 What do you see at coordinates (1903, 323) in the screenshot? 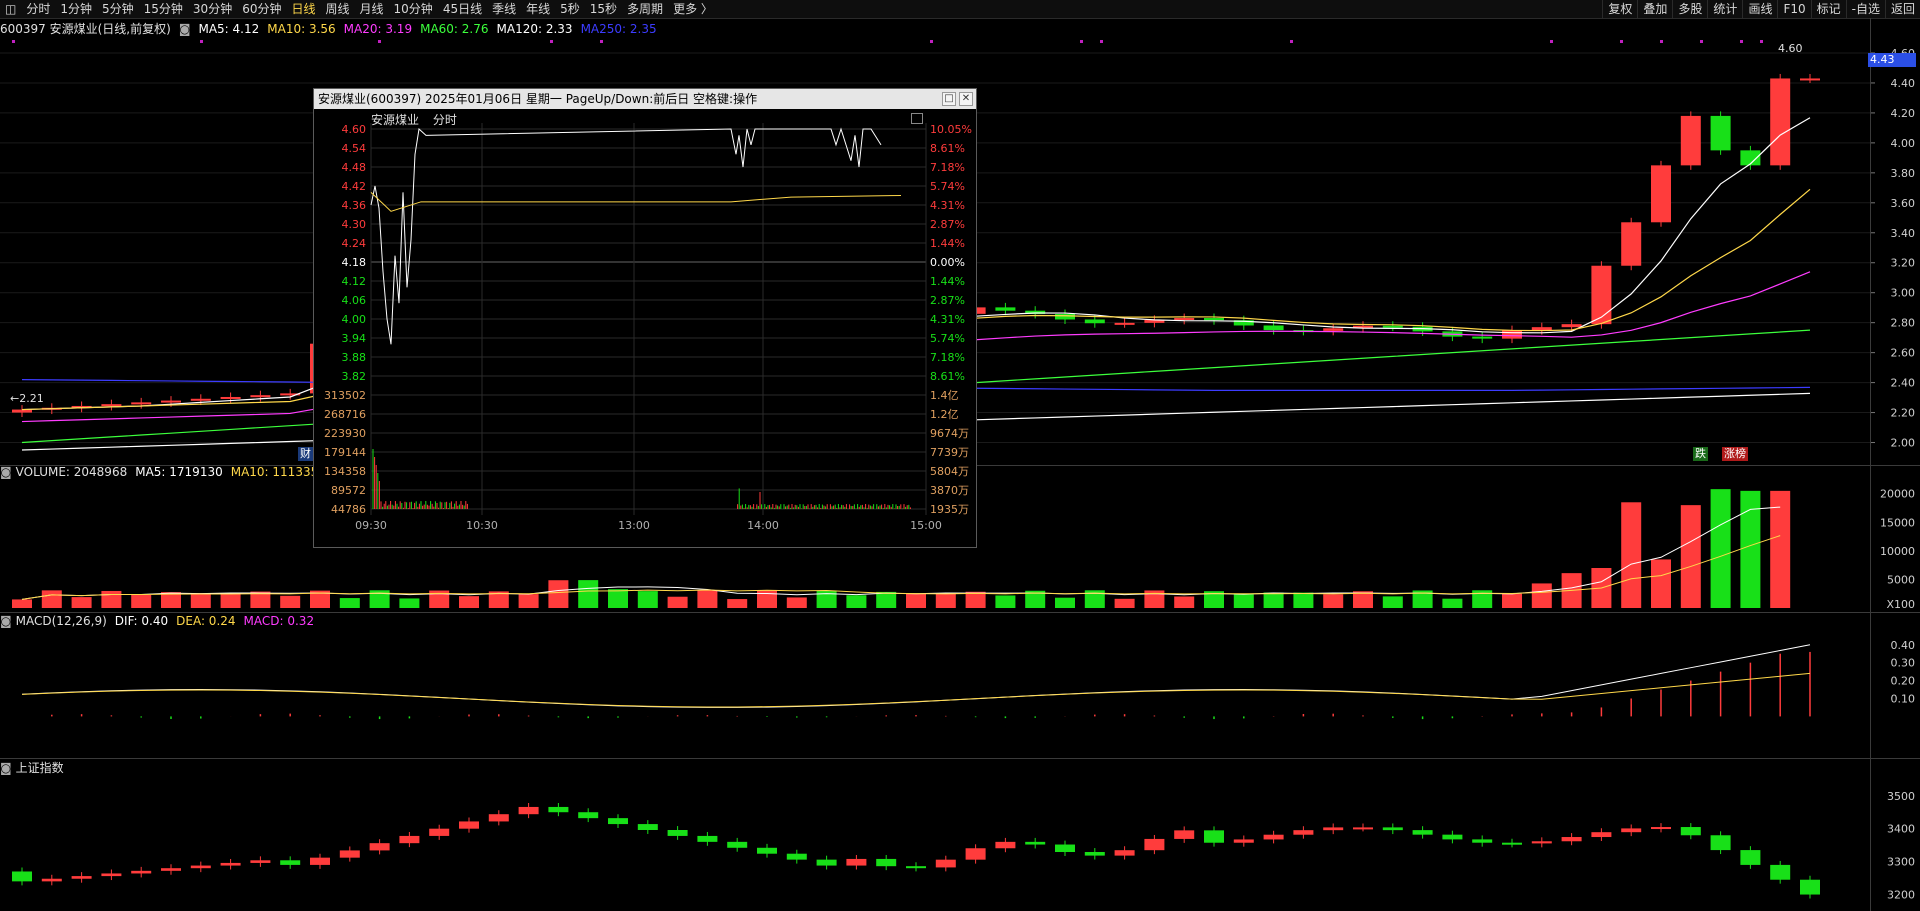
I see `price-tick-label: 2.80` at bounding box center [1903, 323].